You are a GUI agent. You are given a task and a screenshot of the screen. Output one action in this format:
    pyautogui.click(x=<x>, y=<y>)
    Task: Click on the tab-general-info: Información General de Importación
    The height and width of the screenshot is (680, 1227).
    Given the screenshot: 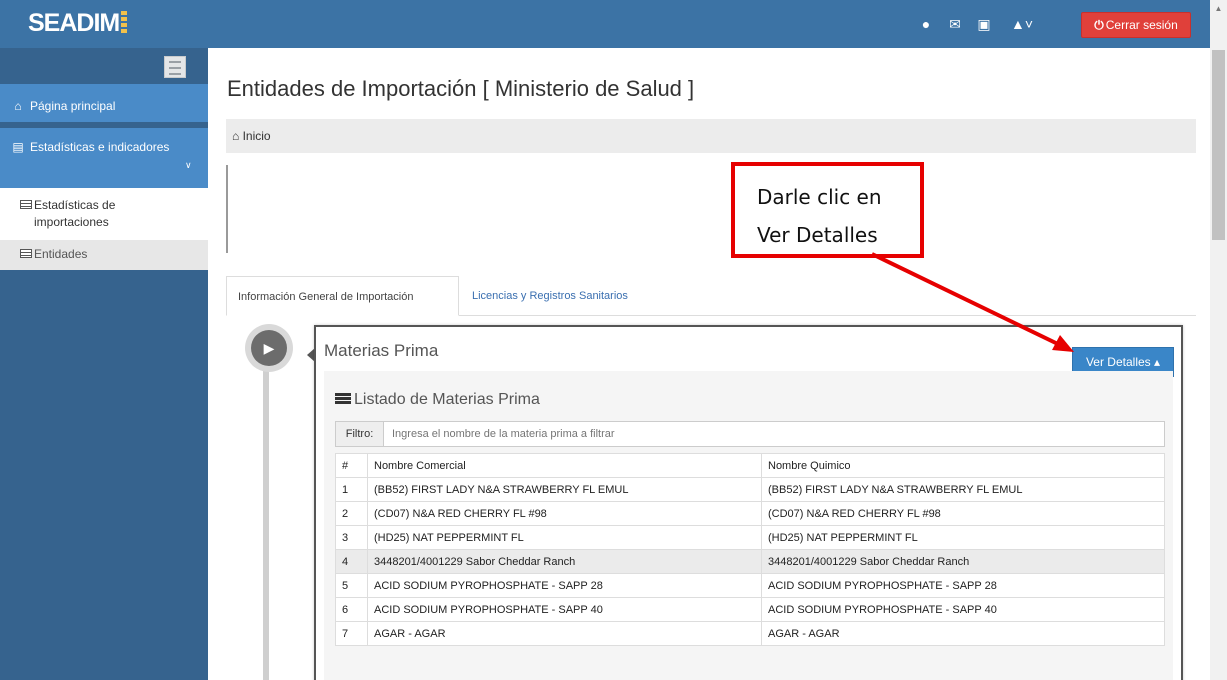 What is the action you would take?
    pyautogui.click(x=342, y=296)
    